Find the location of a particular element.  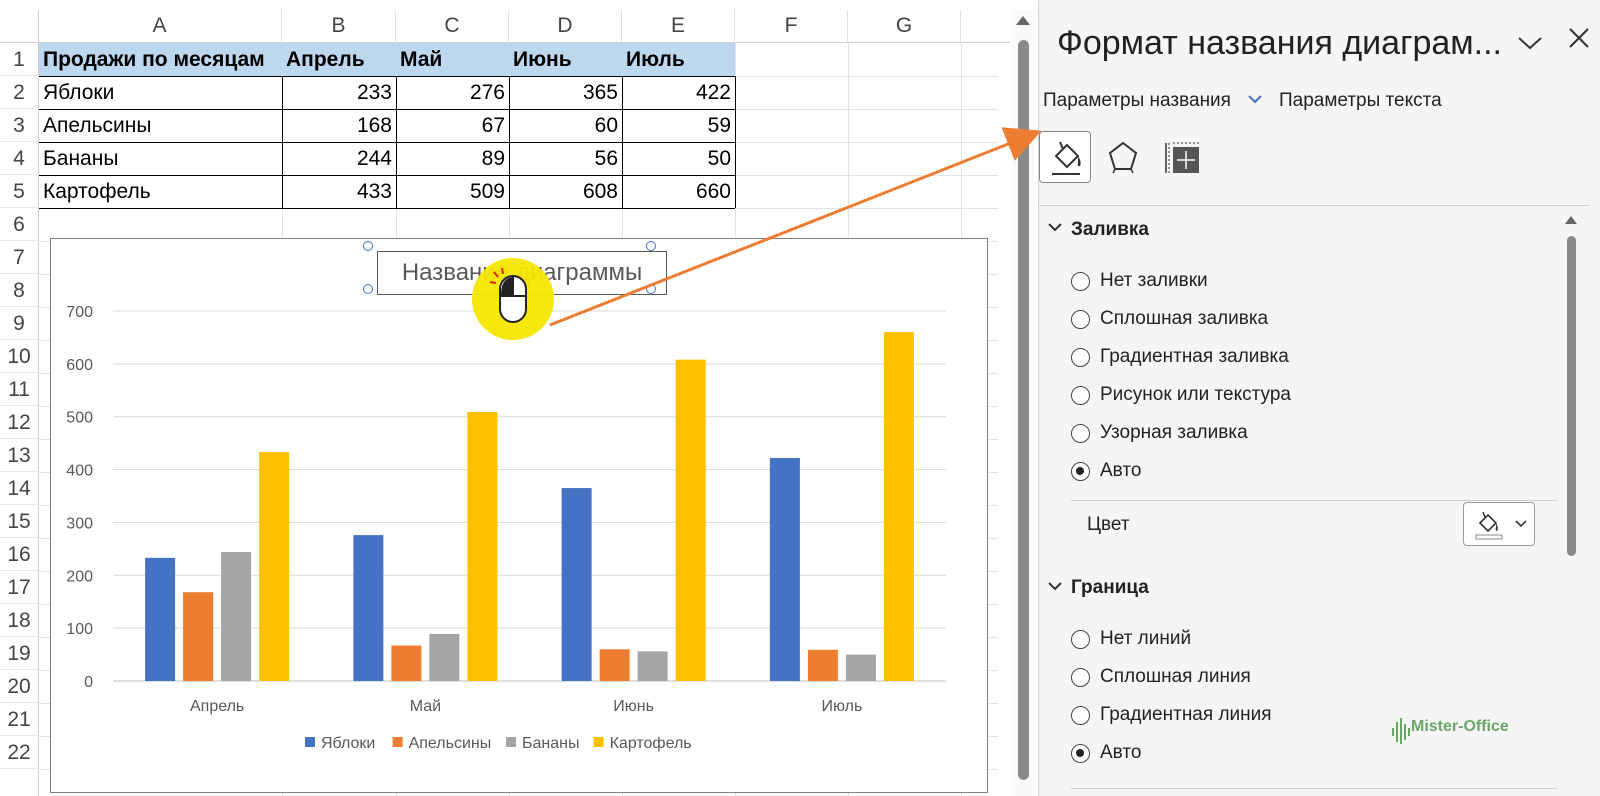

cell-a4: Бананы is located at coordinates (160, 158).